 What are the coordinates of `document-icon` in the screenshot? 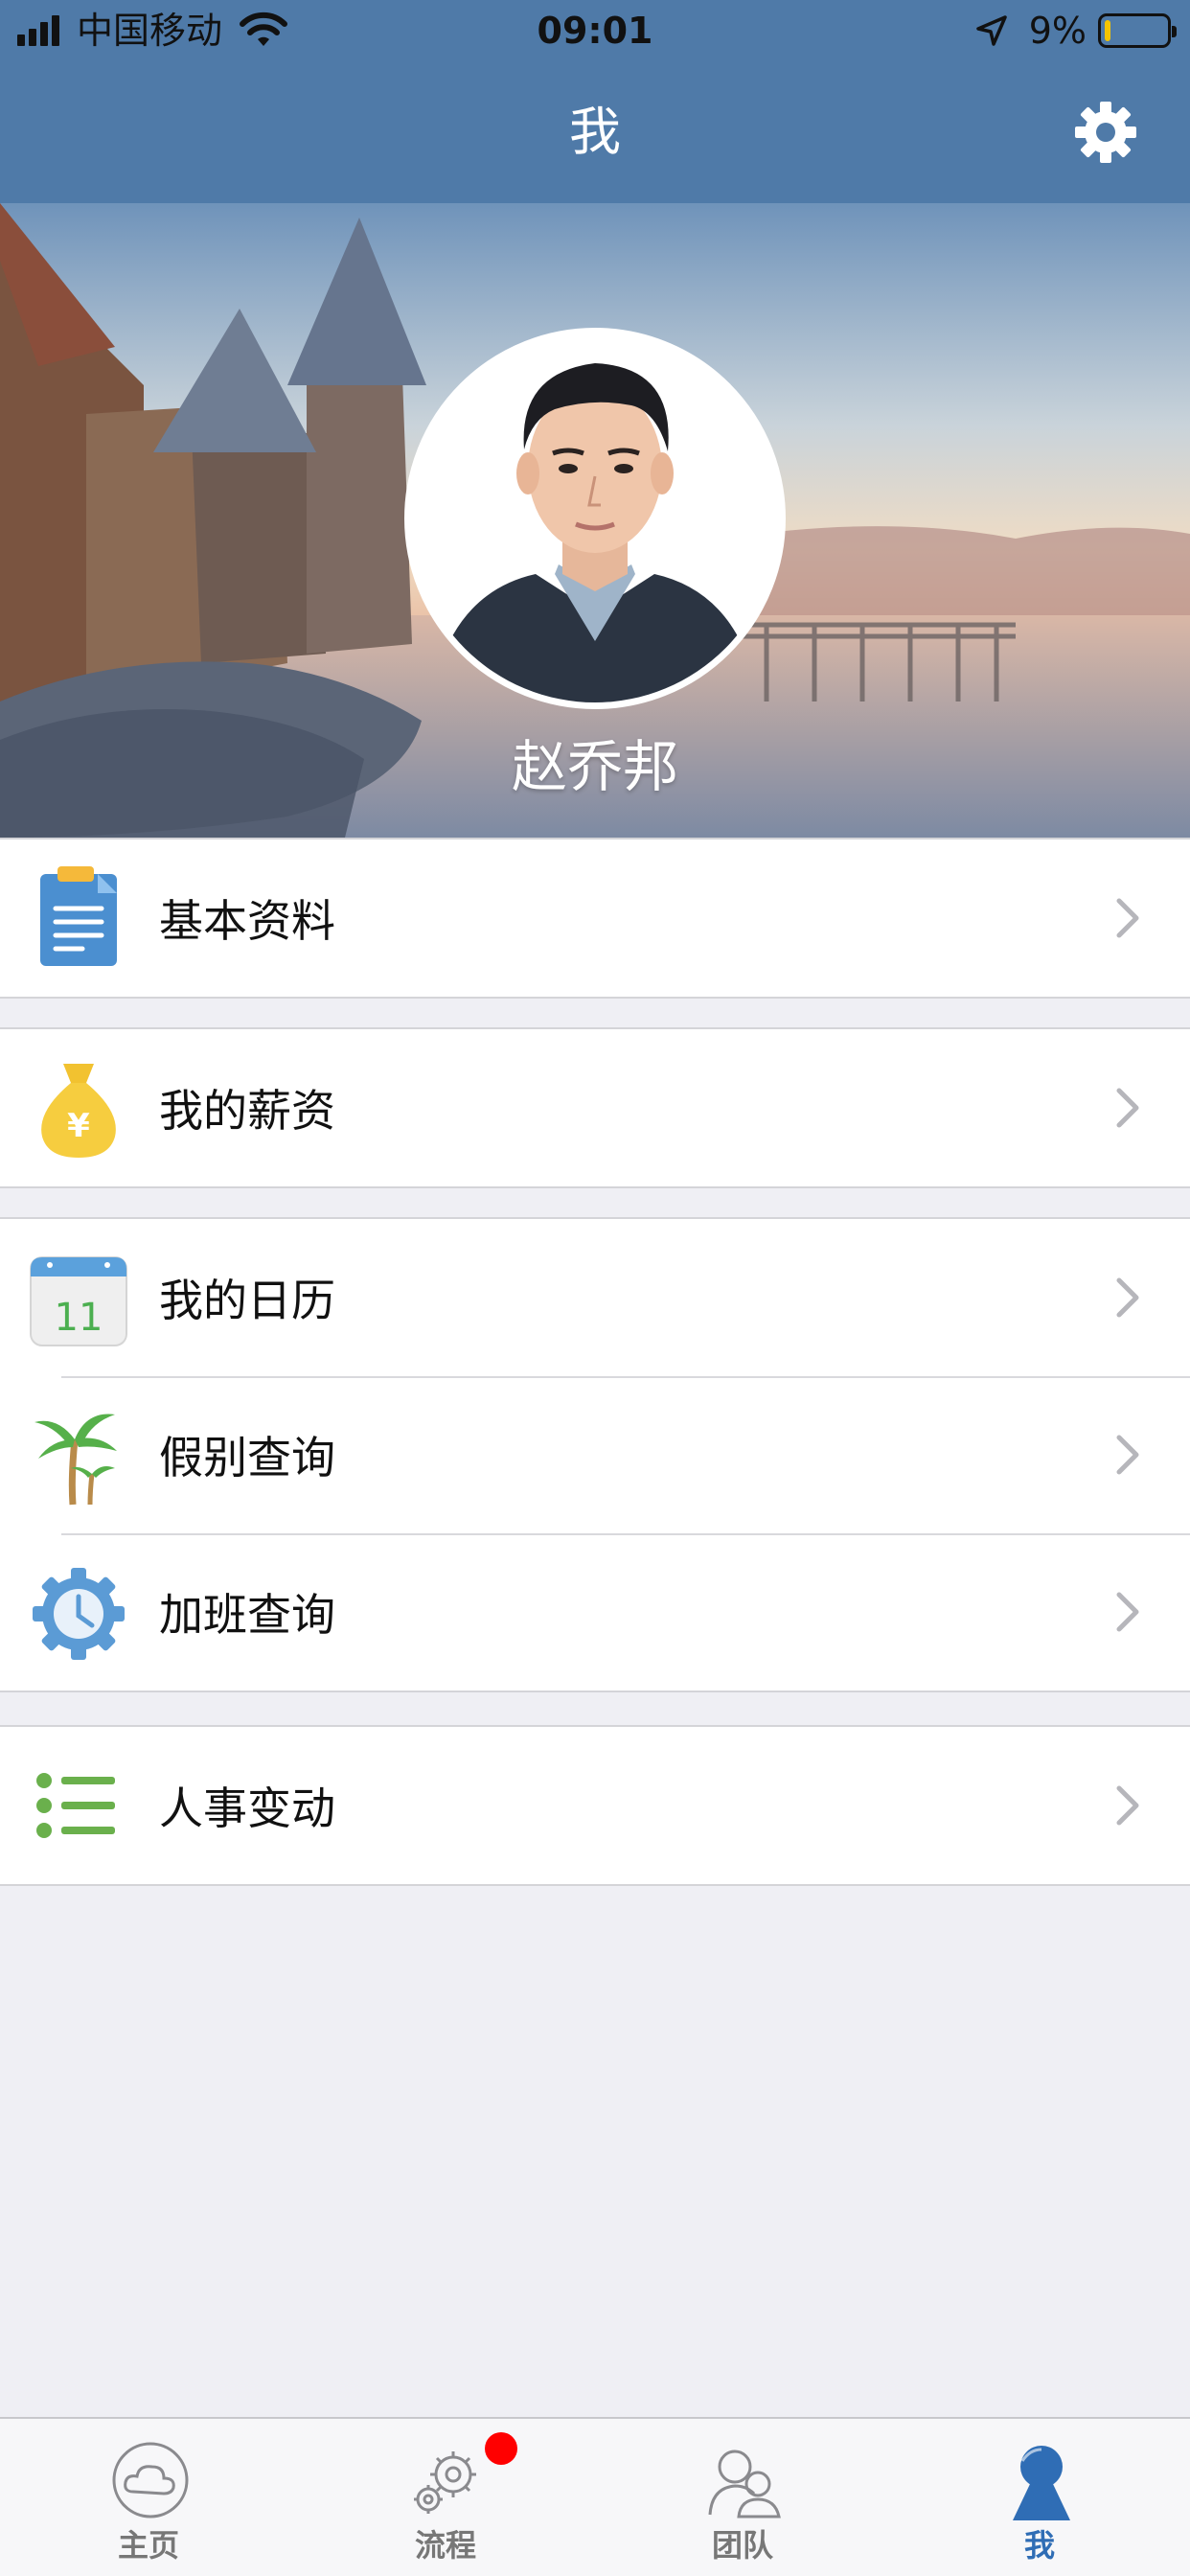 It's located at (78, 916).